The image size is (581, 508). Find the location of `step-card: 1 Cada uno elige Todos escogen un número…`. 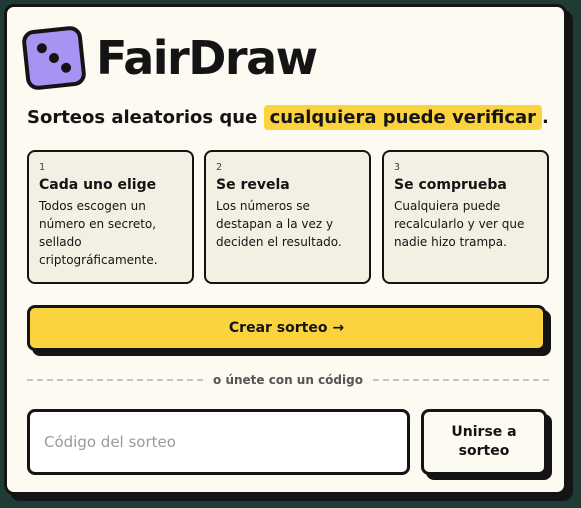

step-card: 1 Cada uno elige Todos escogen un número… is located at coordinates (110, 217).